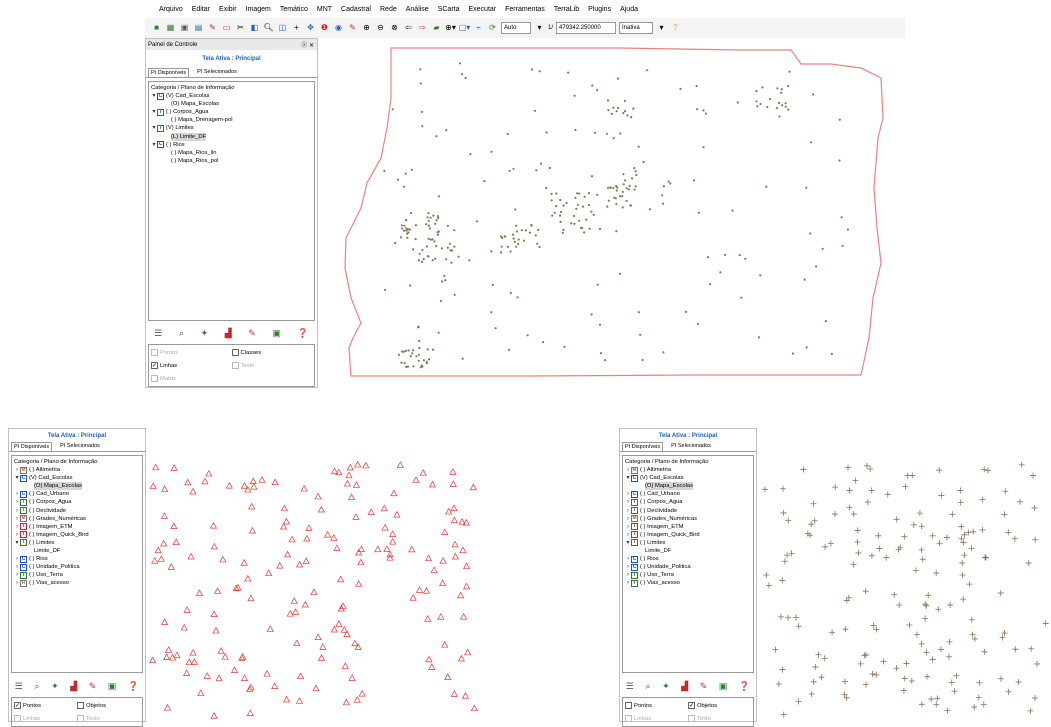 This screenshot has width=1051, height=727. Describe the element at coordinates (201, 9) in the screenshot. I see `menu-item-1: Editar` at that location.